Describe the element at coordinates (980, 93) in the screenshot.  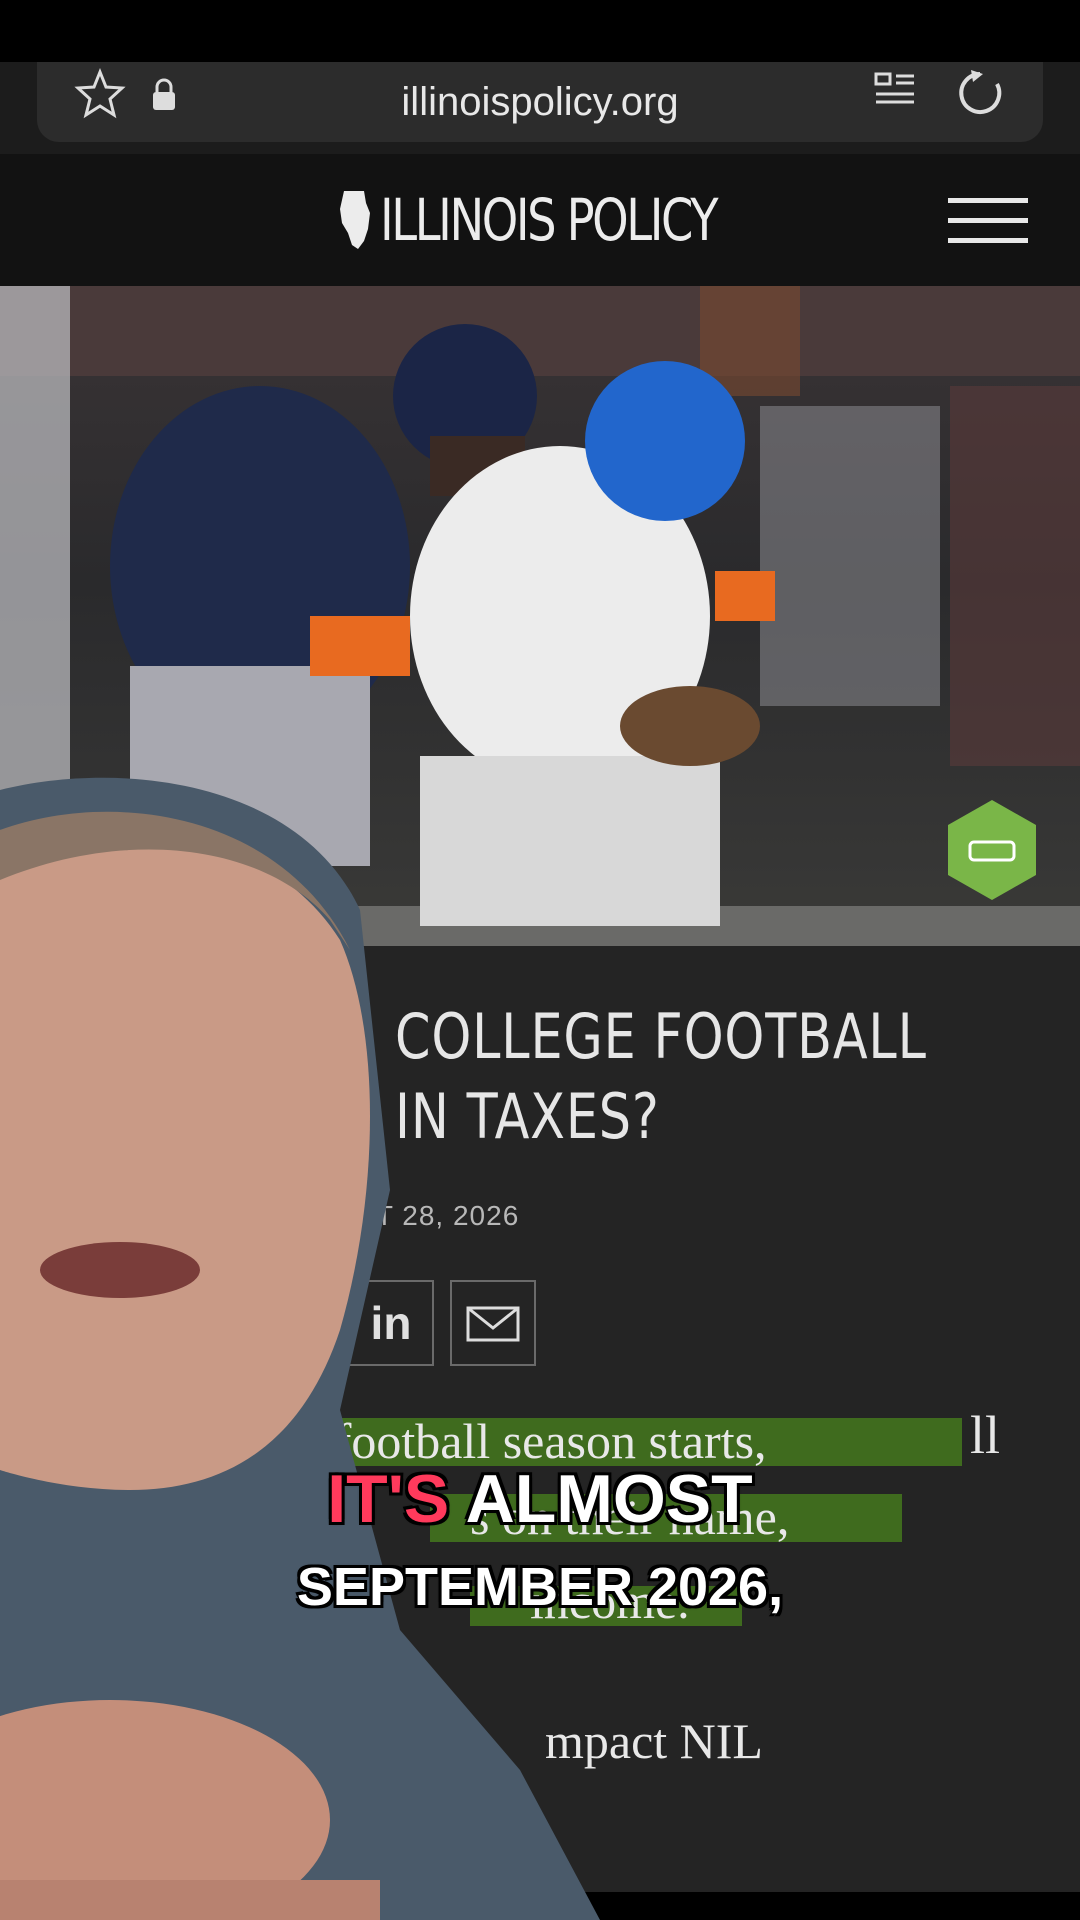
I see `reload-icon` at that location.